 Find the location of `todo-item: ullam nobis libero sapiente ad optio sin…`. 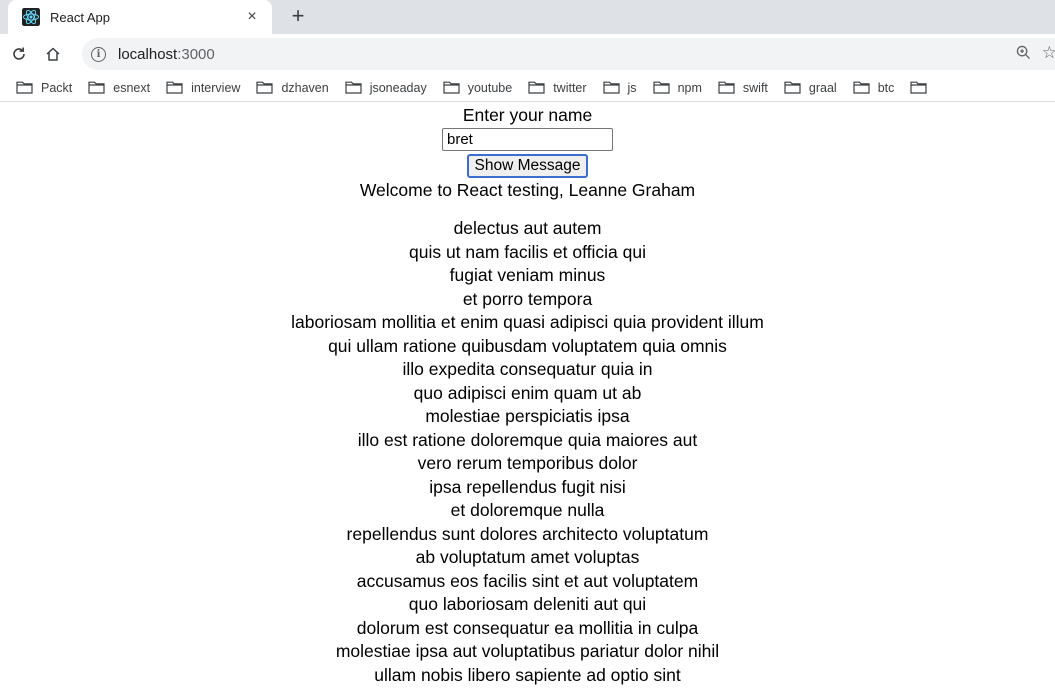

todo-item: ullam nobis libero sapiente ad optio sin… is located at coordinates (527, 674).